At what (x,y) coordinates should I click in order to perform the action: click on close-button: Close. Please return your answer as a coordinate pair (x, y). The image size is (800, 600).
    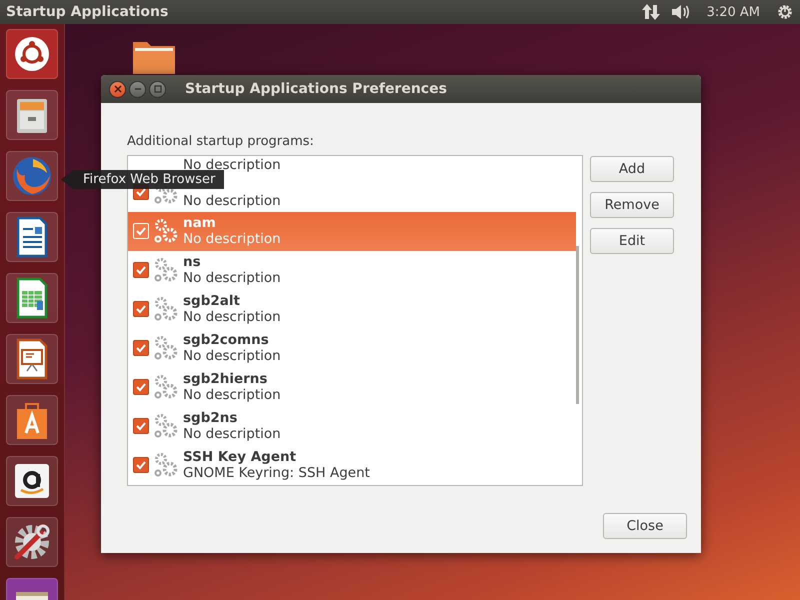
    Looking at the image, I should click on (645, 526).